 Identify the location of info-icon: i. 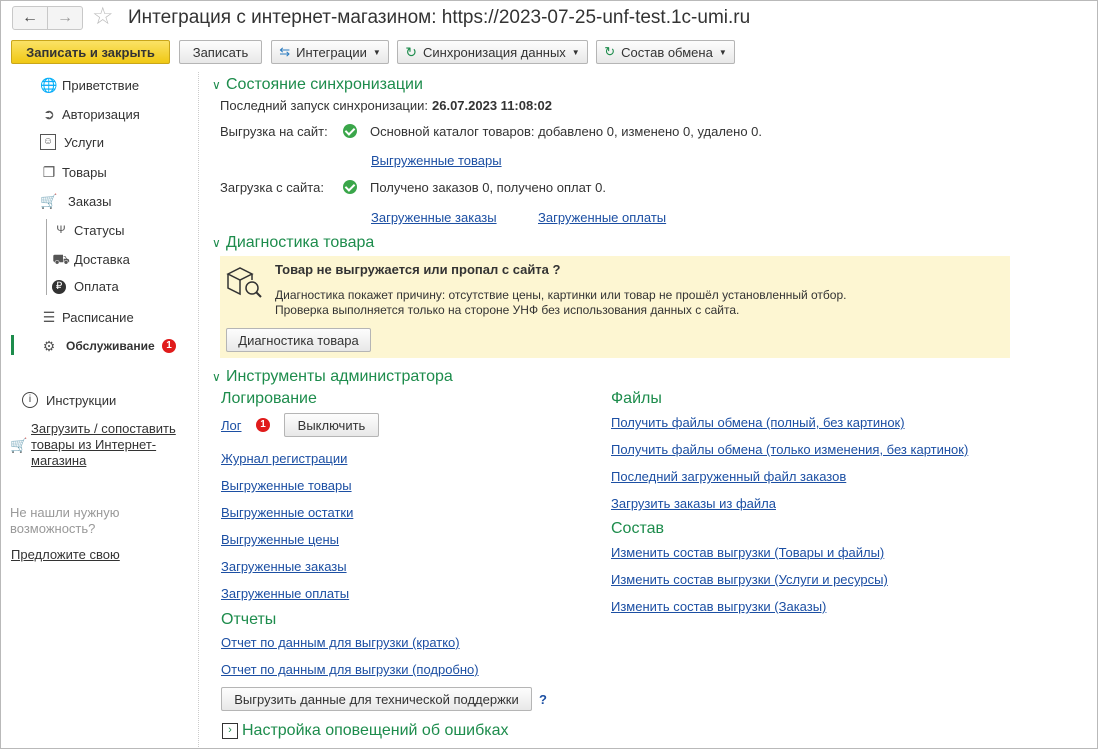
(30, 400).